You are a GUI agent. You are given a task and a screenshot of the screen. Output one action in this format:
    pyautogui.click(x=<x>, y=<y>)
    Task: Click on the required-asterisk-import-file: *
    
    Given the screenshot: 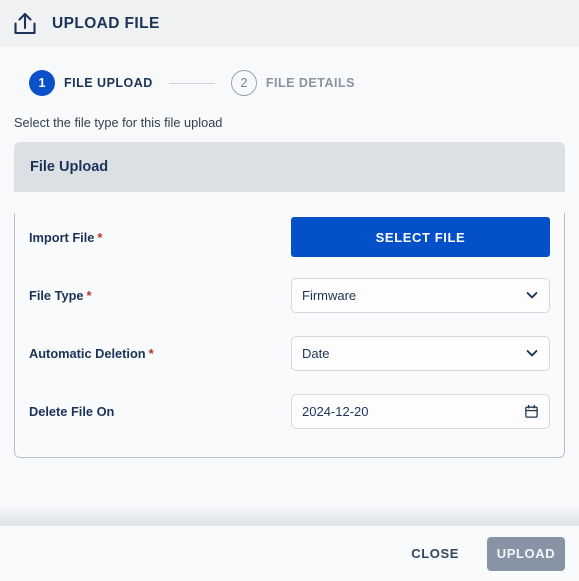 What is the action you would take?
    pyautogui.click(x=100, y=237)
    